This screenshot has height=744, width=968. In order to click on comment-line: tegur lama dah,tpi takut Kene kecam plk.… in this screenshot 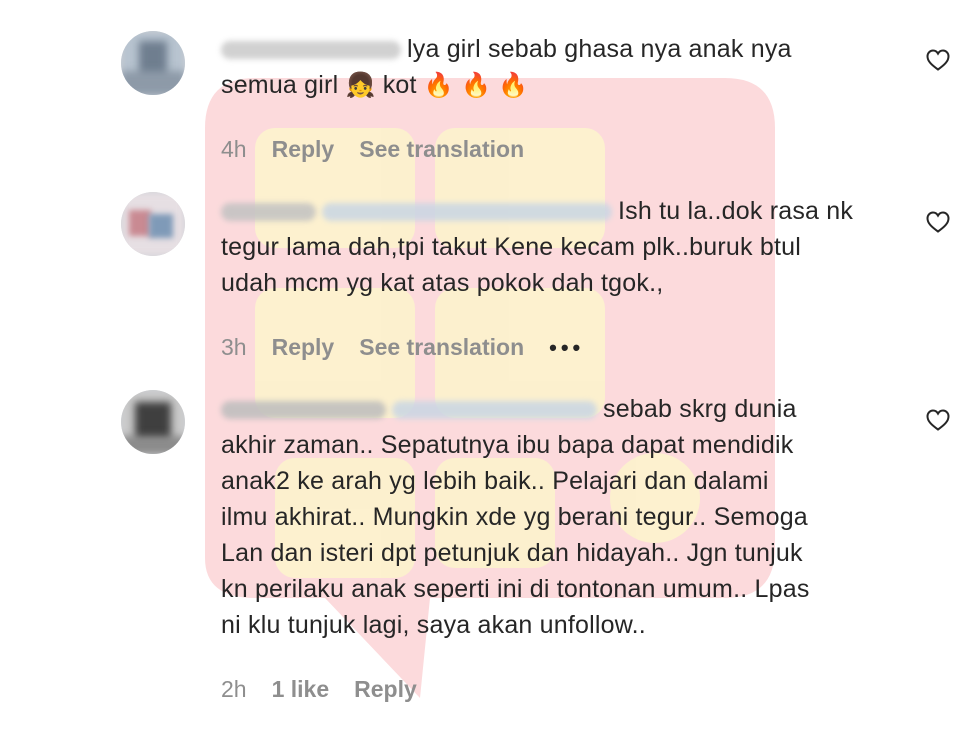, I will do `click(511, 247)`.